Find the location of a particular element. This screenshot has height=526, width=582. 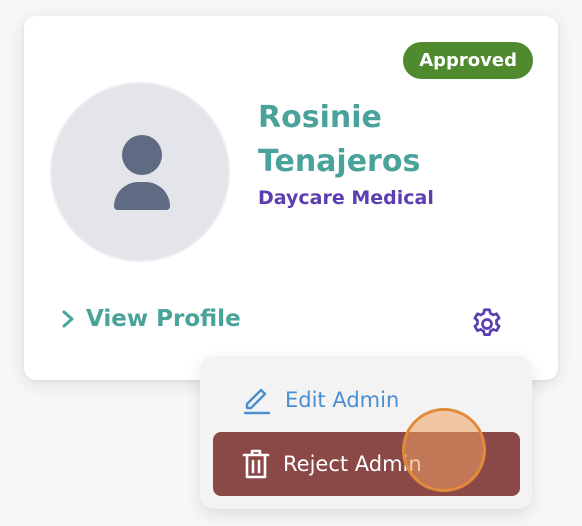

avatar is located at coordinates (140, 172).